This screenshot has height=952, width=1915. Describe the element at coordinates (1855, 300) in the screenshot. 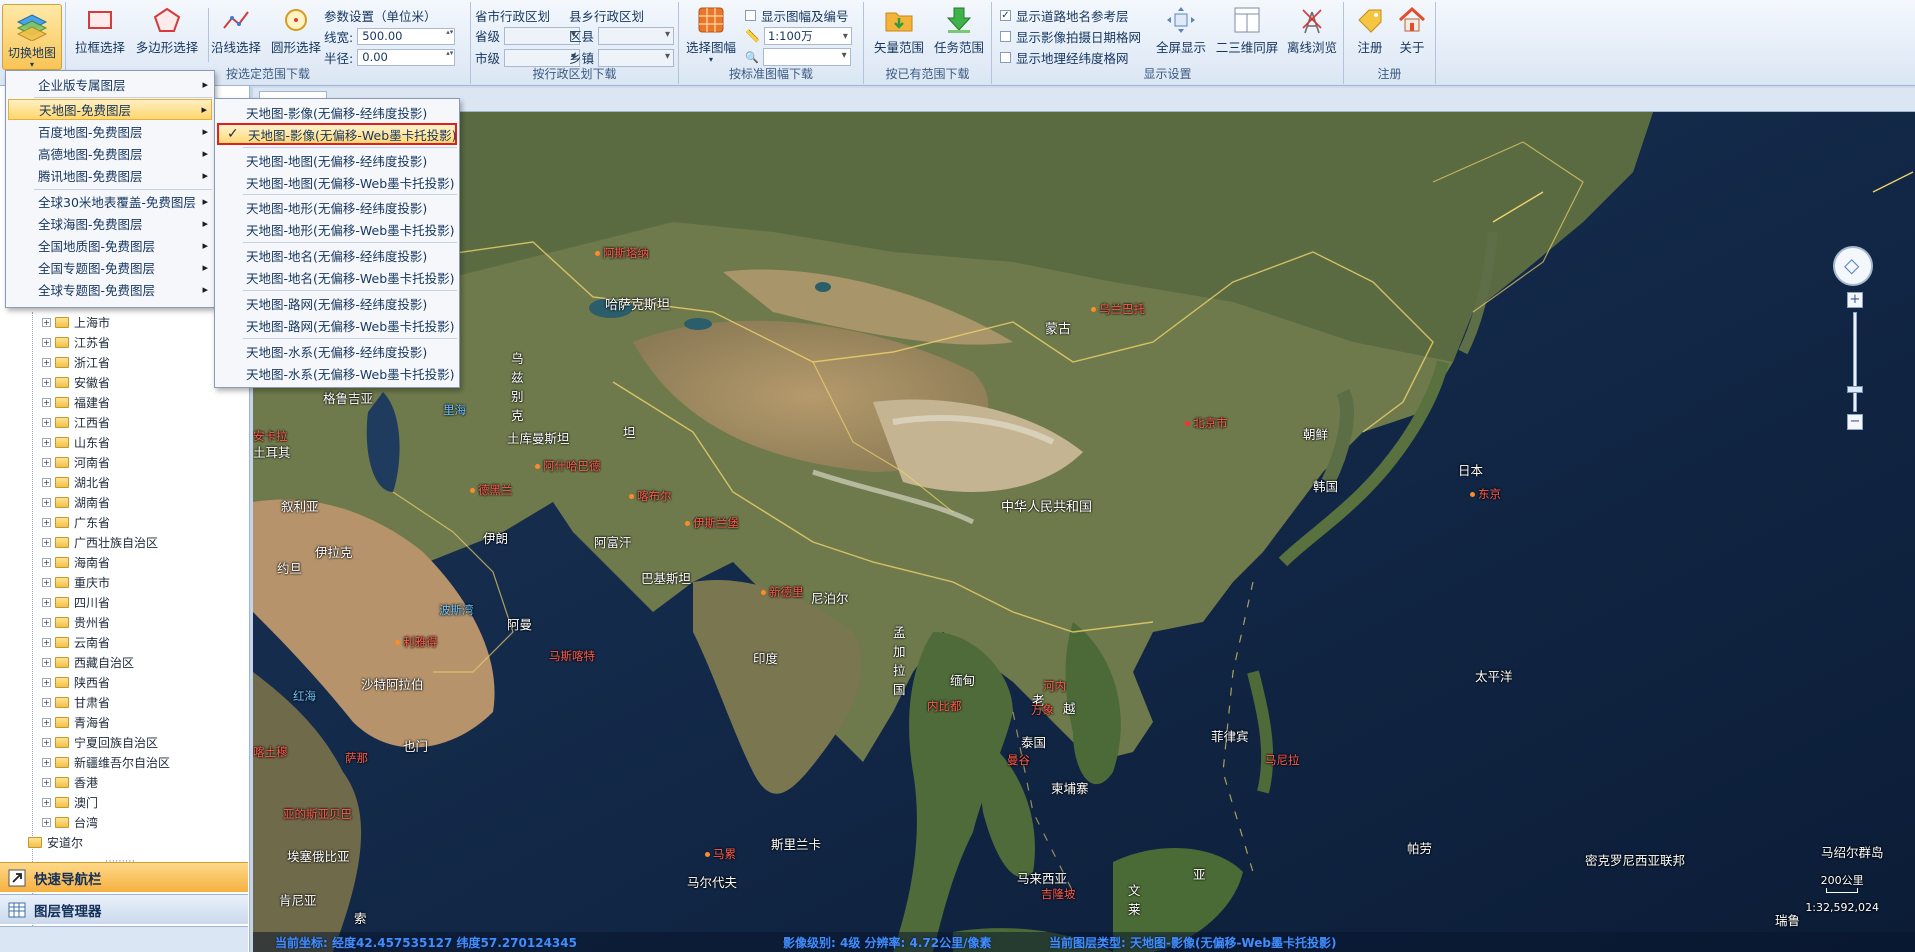

I see `zoom-in-button: +` at that location.